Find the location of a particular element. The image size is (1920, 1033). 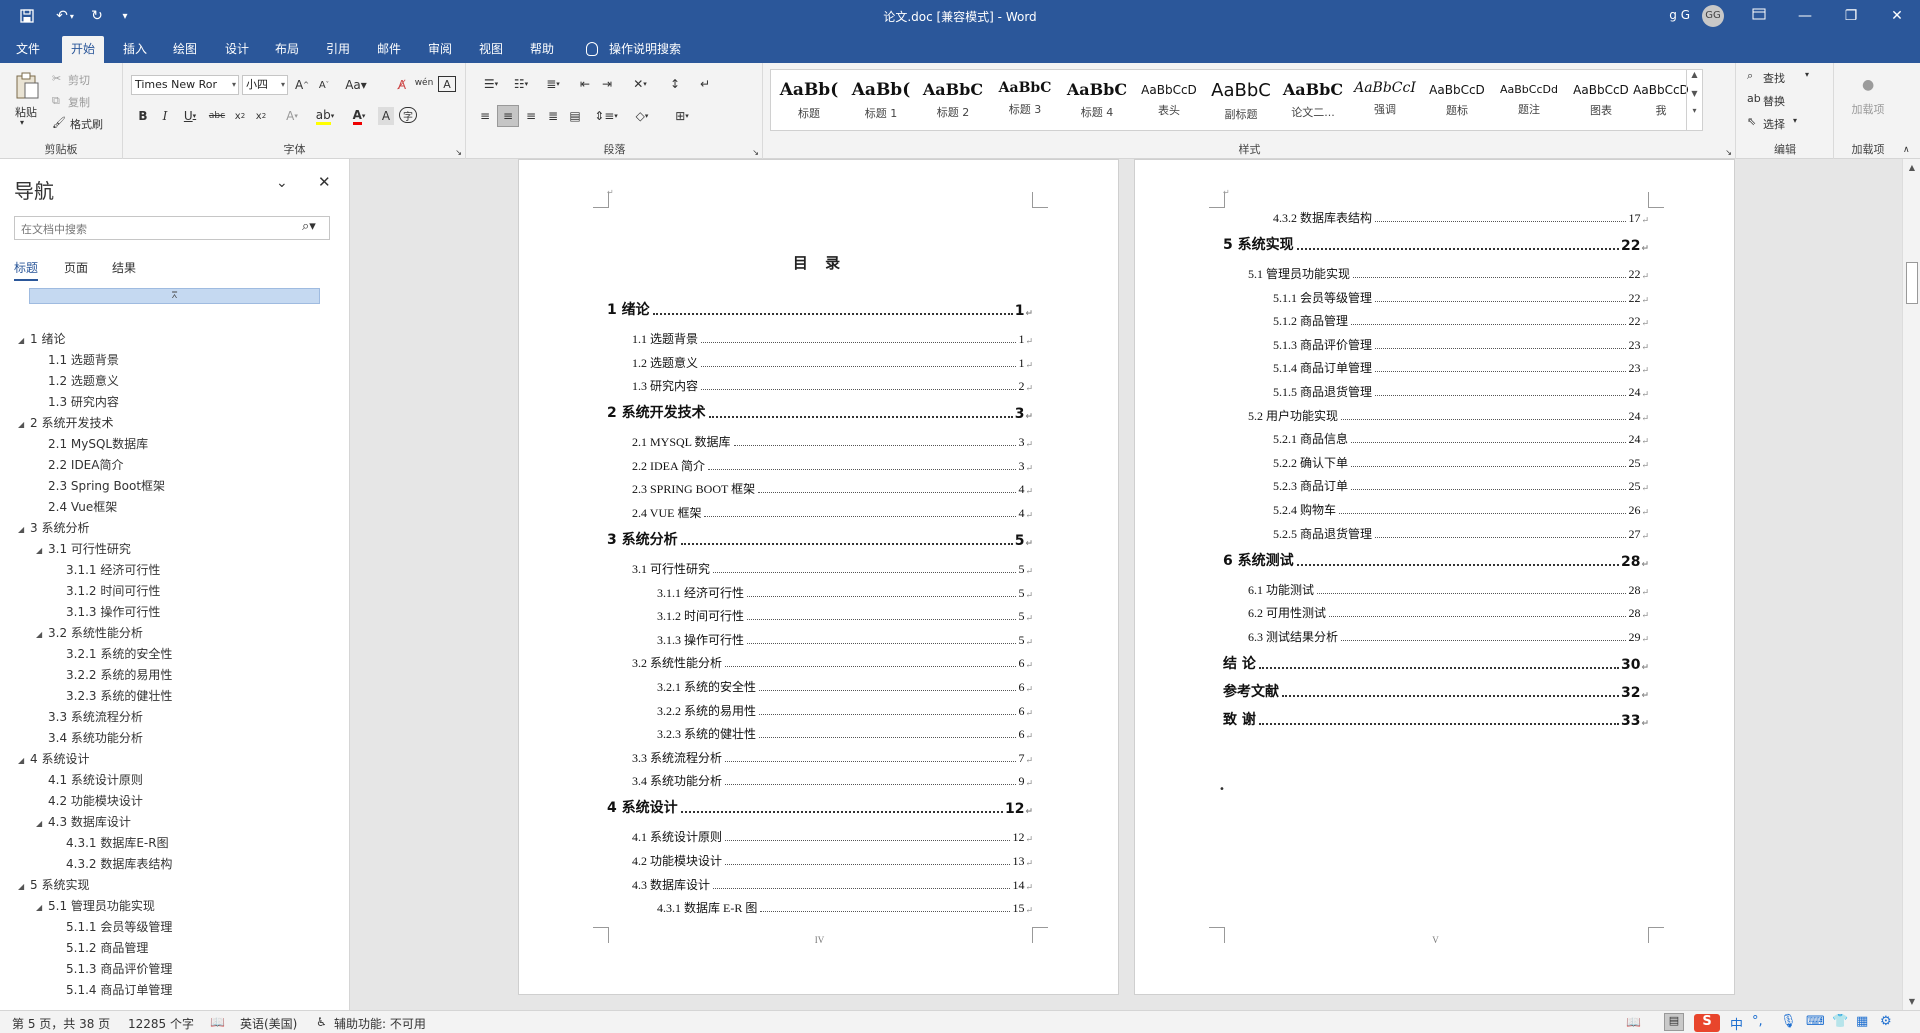

tab-home: 开始 is located at coordinates (83, 49).